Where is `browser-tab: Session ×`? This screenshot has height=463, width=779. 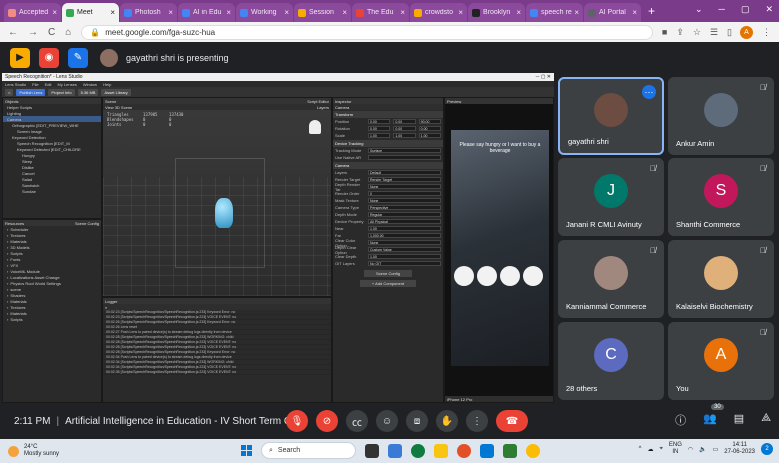 browser-tab: Session × is located at coordinates (322, 12).